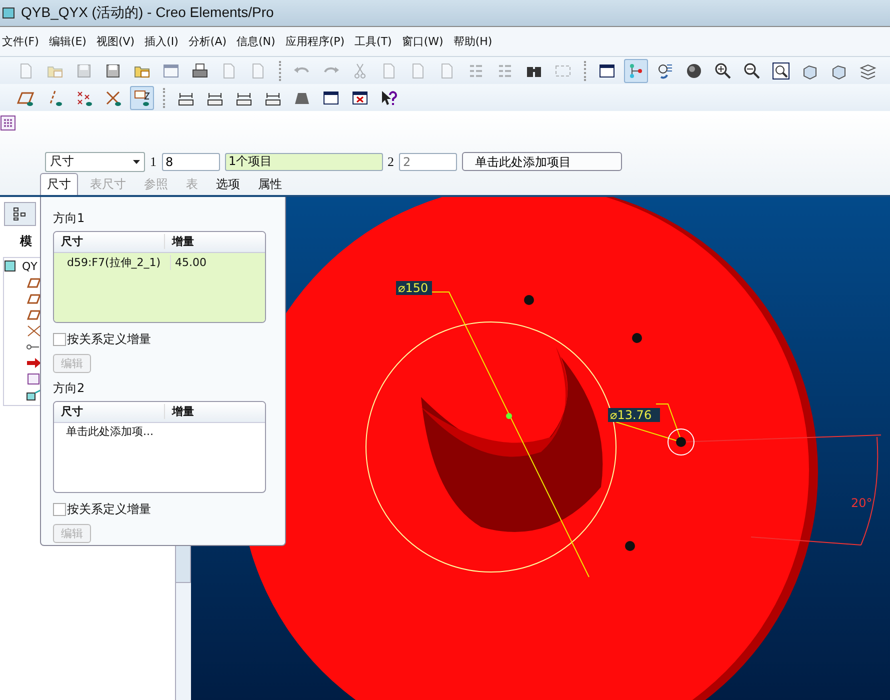  I want to click on menu-item: 信息(N), so click(256, 42).